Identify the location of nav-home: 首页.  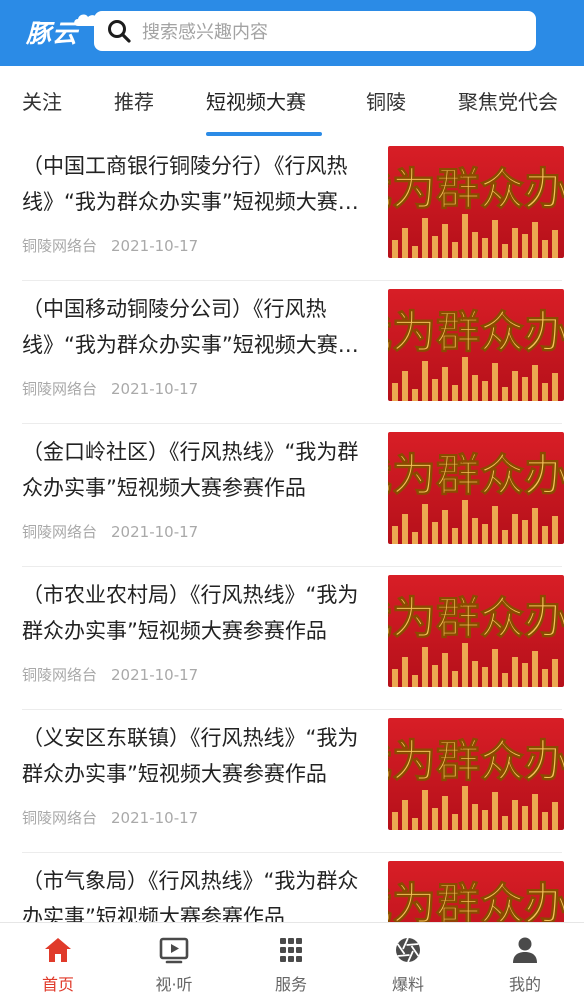
(58, 962).